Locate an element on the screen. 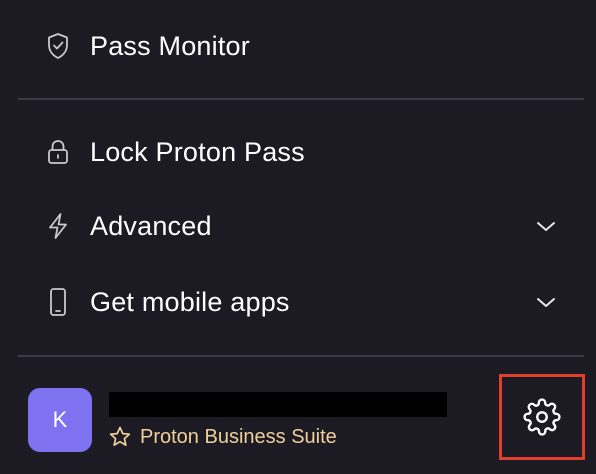  menu-item-lock-proton-pass: Lock Proton Pass is located at coordinates (298, 152).